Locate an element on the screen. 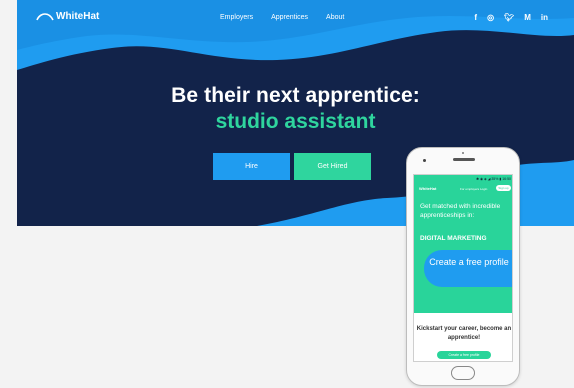 Image resolution: width=574 pixels, height=388 pixels. phone-discipline: DIGITAL MARKETING is located at coordinates (453, 238).